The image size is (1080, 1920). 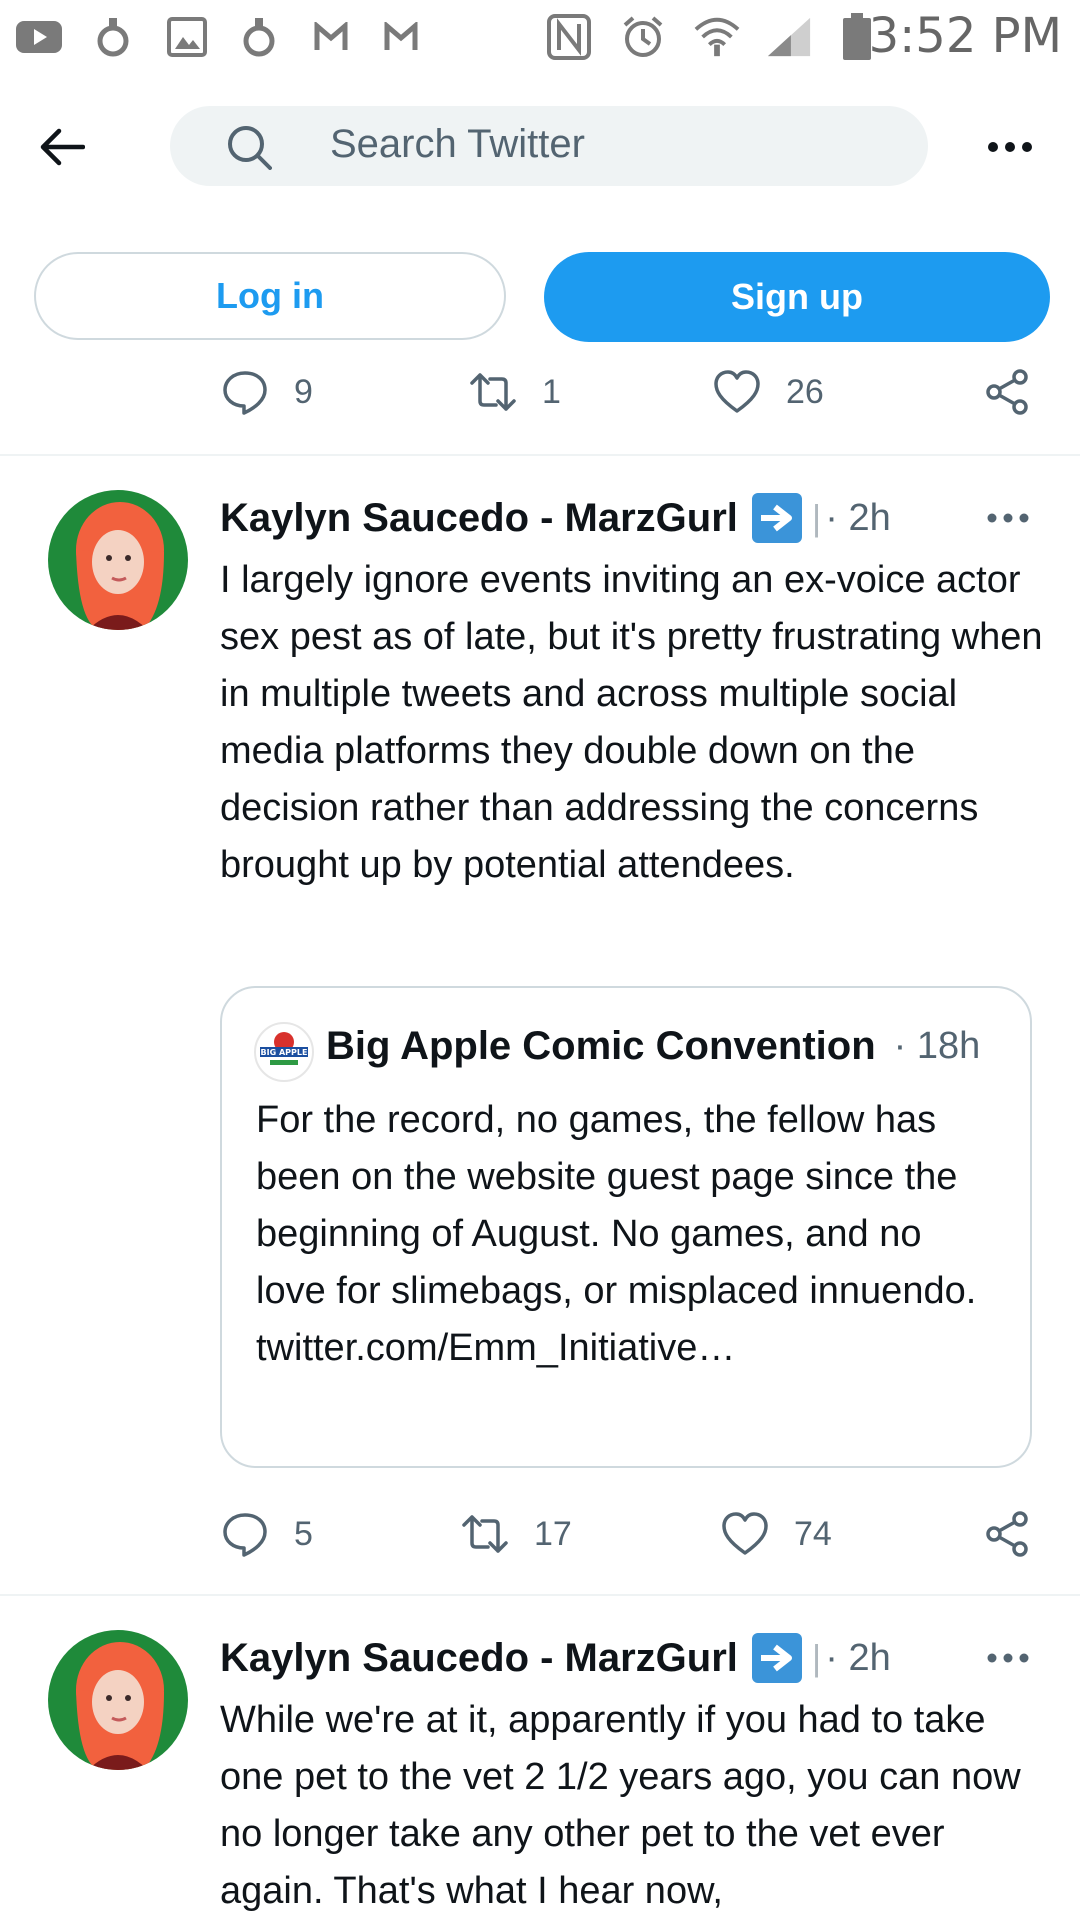 I want to click on search-input: Search Twitter, so click(x=549, y=146).